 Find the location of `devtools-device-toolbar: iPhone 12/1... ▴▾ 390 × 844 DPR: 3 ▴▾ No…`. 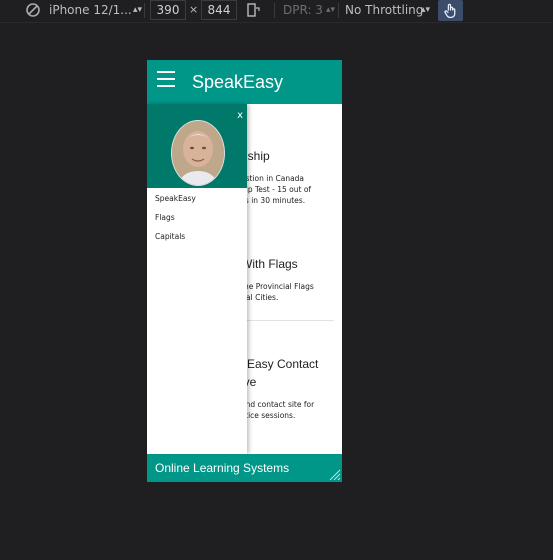

devtools-device-toolbar: iPhone 12/1... ▴▾ 390 × 844 DPR: 3 ▴▾ No… is located at coordinates (276, 11).